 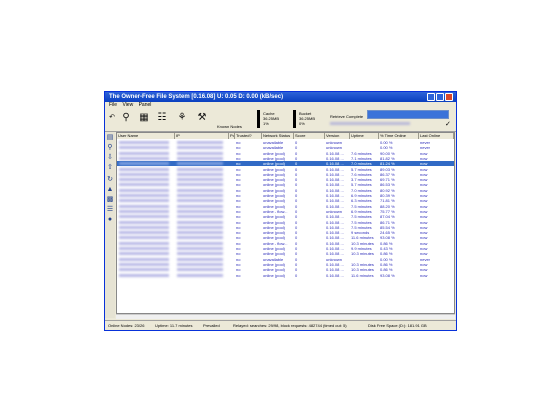 I want to click on column-header: Trusted?, so click(x=248, y=136).